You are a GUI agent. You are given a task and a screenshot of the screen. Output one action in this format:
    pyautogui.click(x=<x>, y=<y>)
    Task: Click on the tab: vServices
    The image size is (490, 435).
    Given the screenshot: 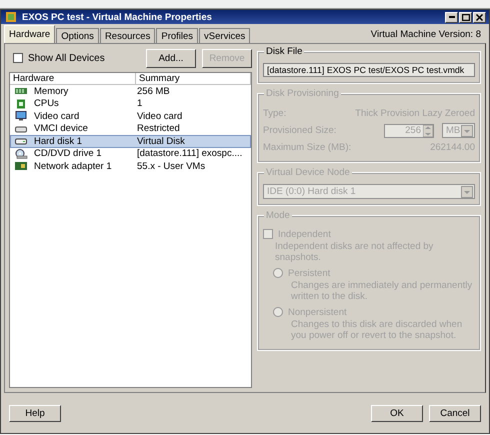 What is the action you would take?
    pyautogui.click(x=224, y=35)
    